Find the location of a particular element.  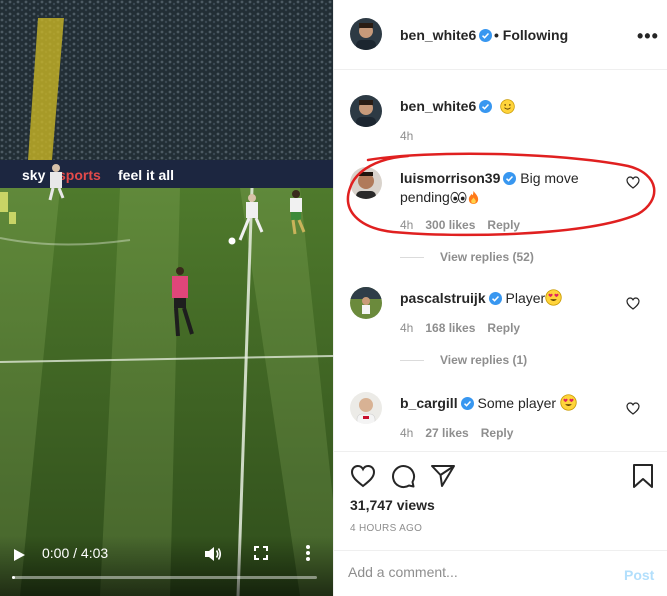

comment-icon is located at coordinates (403, 476).